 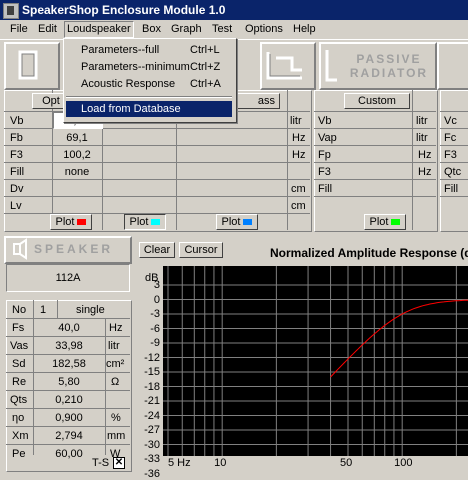 I want to click on xm-label: Xm, so click(x=20, y=436).